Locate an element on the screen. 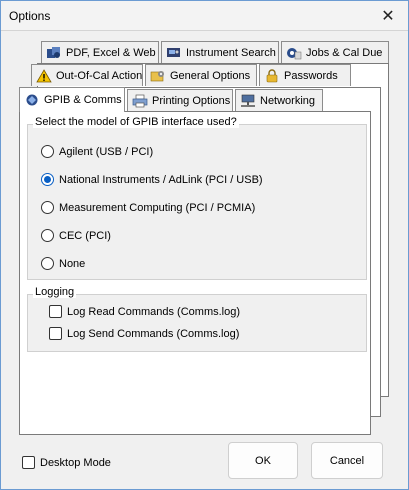  radio-measurement-computing: Measurement Computing (PCI / PCMIA) is located at coordinates (148, 207).